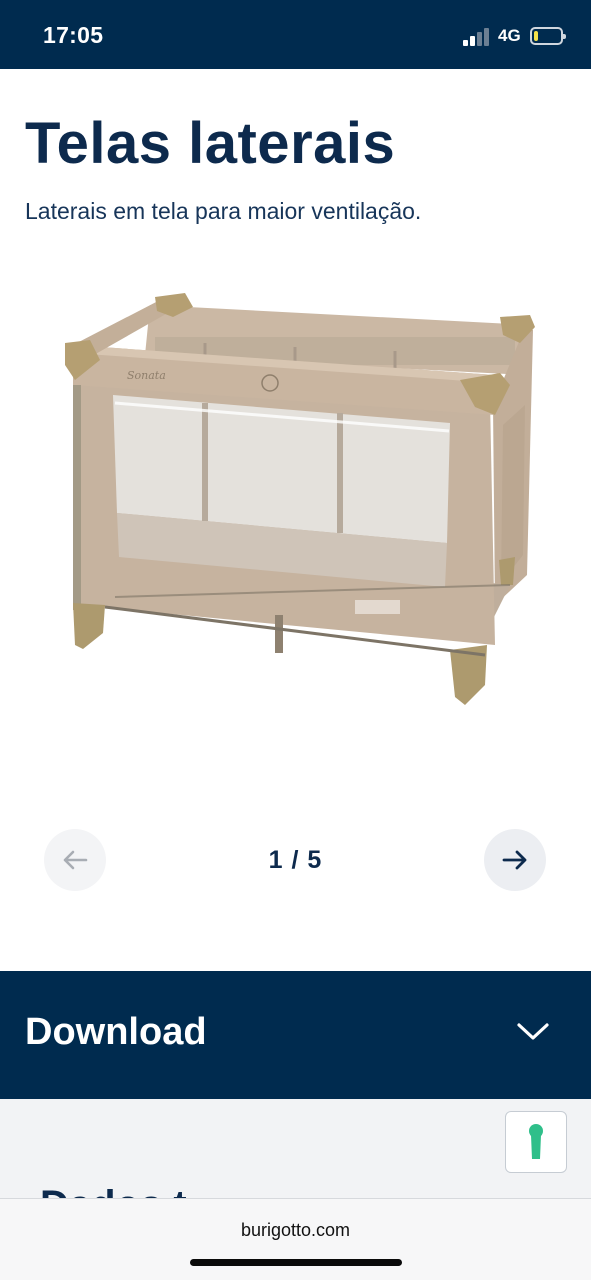  I want to click on home-indicator, so click(296, 1262).